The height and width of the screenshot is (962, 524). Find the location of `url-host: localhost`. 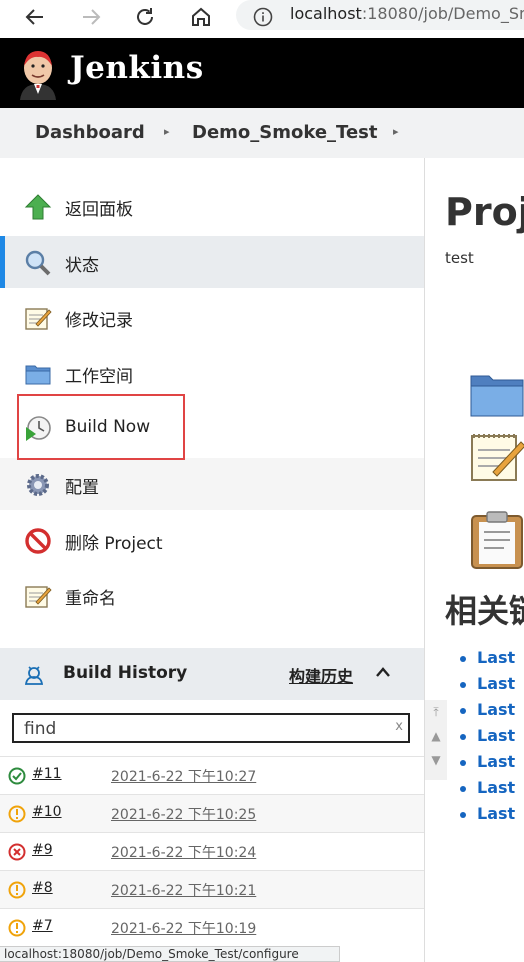

url-host: localhost is located at coordinates (326, 13).